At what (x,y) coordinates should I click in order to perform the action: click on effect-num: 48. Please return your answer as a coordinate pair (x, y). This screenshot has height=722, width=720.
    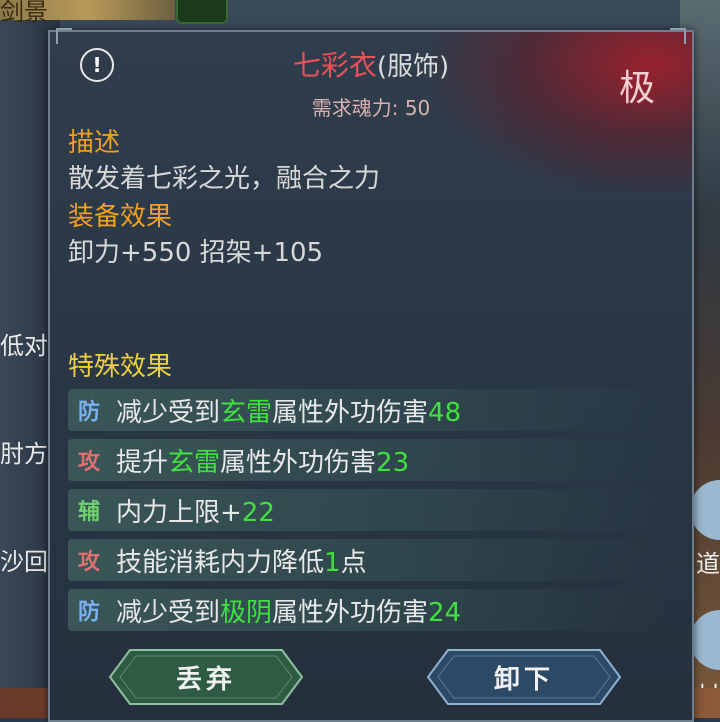
    Looking at the image, I should click on (445, 412).